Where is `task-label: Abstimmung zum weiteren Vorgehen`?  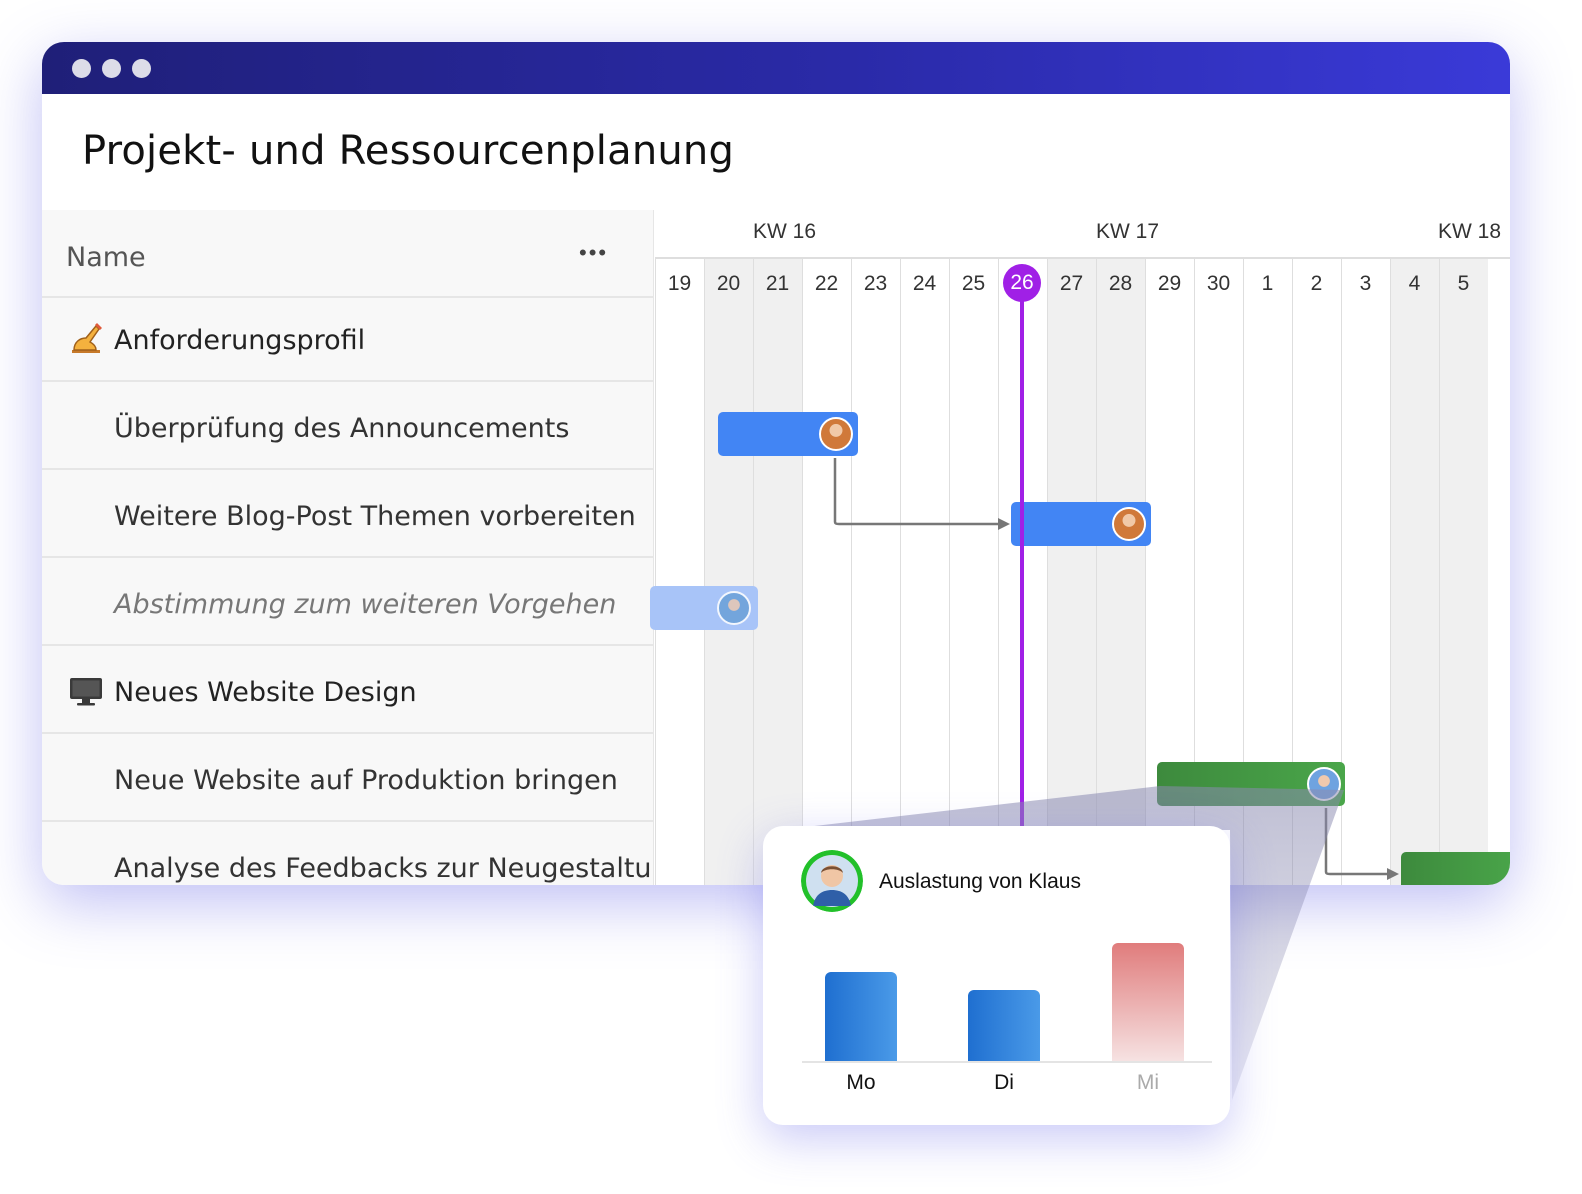
task-label: Abstimmung zum weiteren Vorgehen is located at coordinates (365, 604).